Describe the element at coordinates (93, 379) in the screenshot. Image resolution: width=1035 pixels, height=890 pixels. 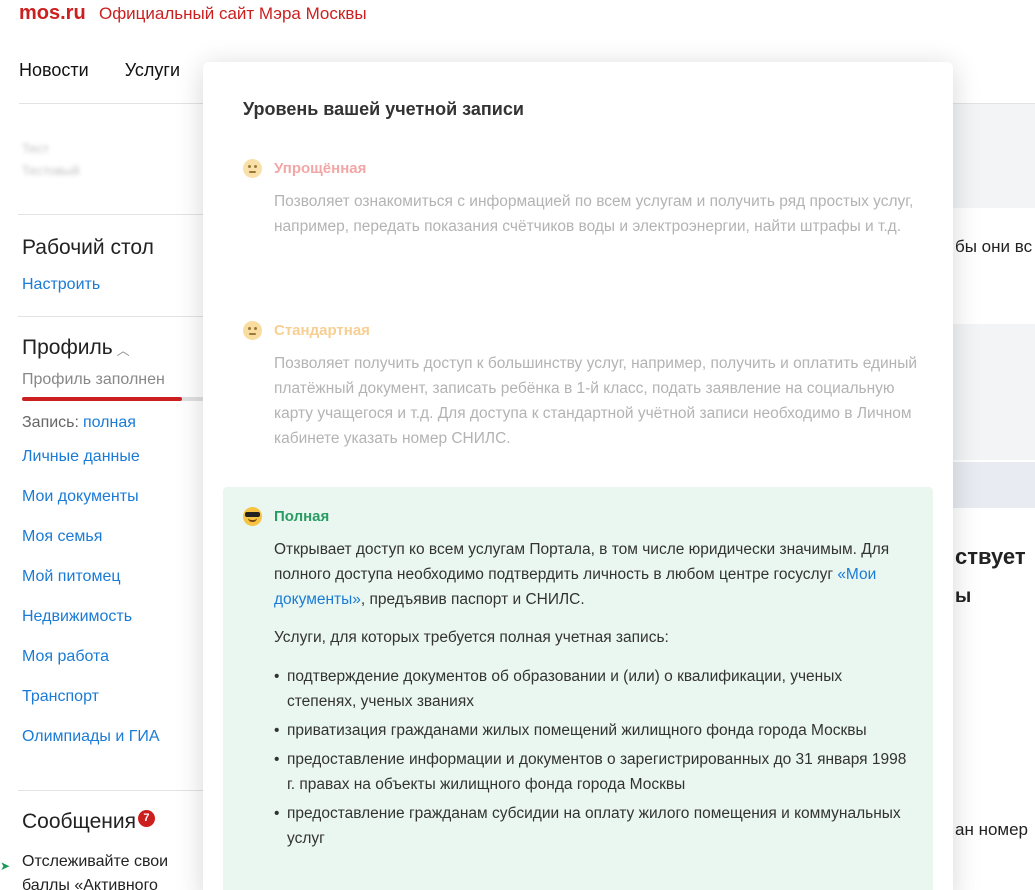
I see `profile-progress-label: Профиль заполнен` at that location.